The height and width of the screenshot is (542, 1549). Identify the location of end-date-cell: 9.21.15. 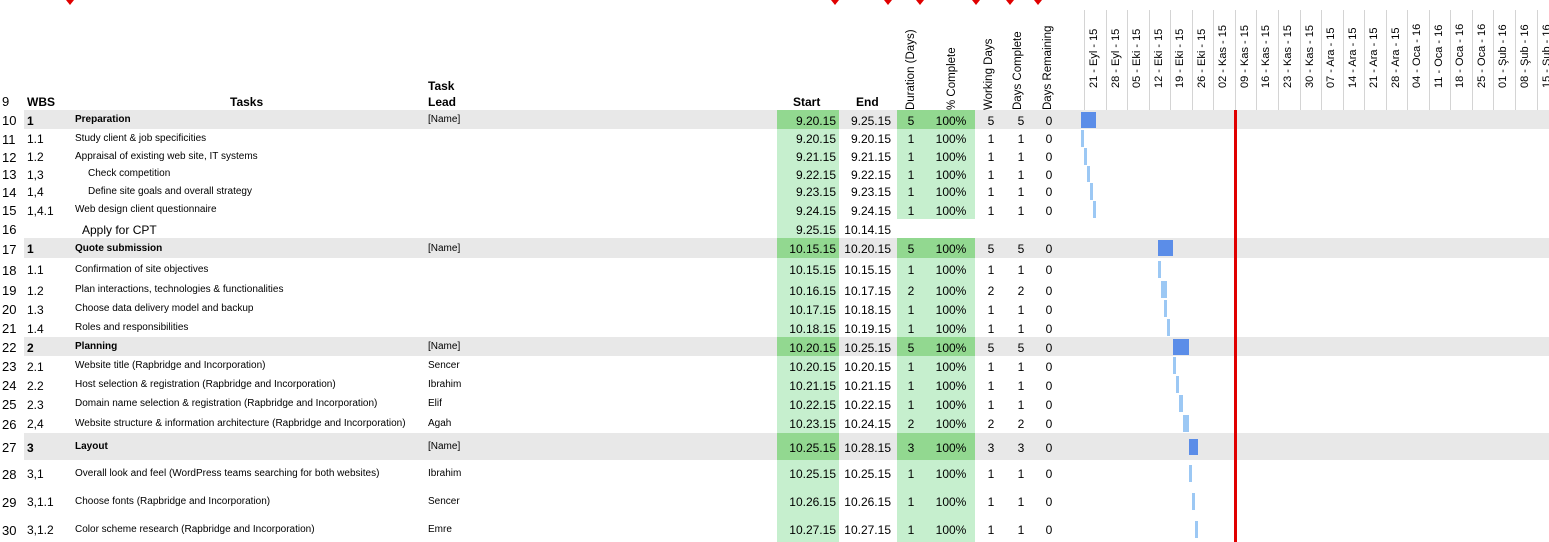
(865, 157).